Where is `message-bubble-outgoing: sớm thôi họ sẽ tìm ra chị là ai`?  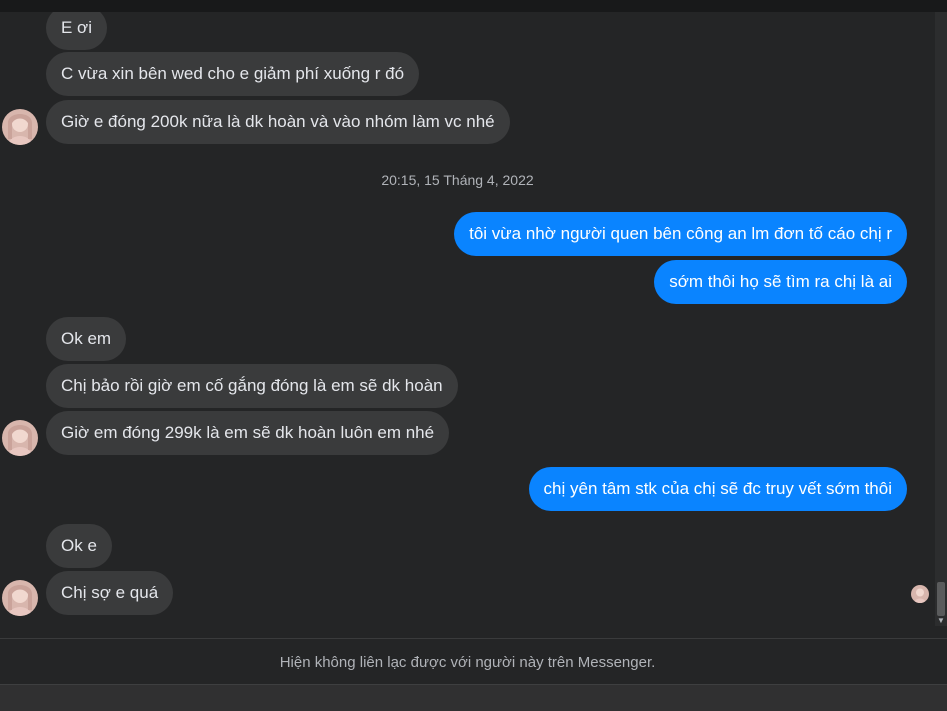 message-bubble-outgoing: sớm thôi họ sẽ tìm ra chị là ai is located at coordinates (780, 282).